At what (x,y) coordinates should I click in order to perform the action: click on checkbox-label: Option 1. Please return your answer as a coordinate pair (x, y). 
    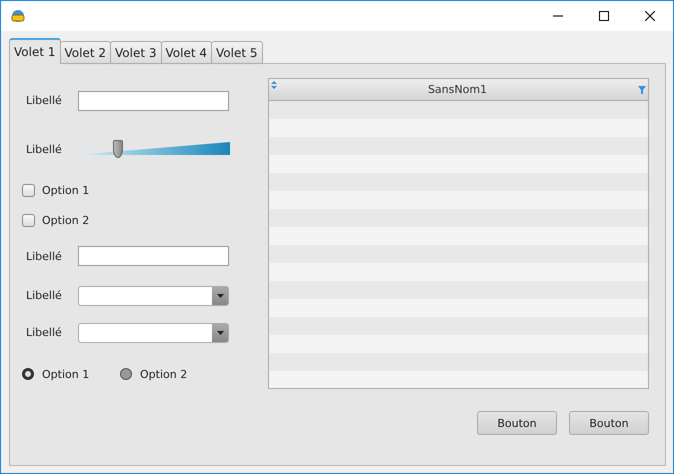
    Looking at the image, I should click on (66, 190).